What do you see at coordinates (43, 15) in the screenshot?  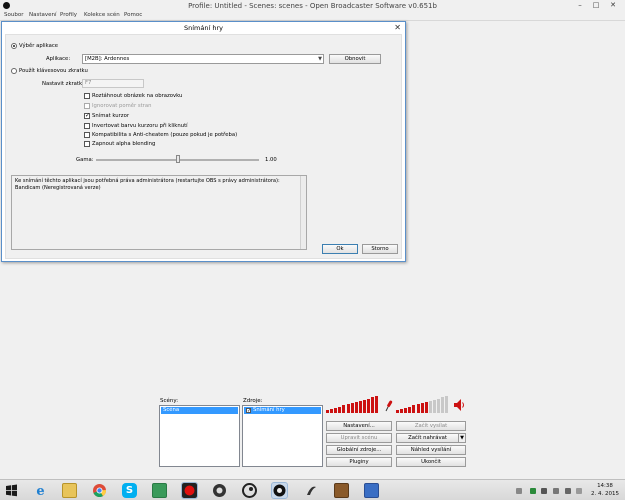 I see `menu-settings: Nastavení` at bounding box center [43, 15].